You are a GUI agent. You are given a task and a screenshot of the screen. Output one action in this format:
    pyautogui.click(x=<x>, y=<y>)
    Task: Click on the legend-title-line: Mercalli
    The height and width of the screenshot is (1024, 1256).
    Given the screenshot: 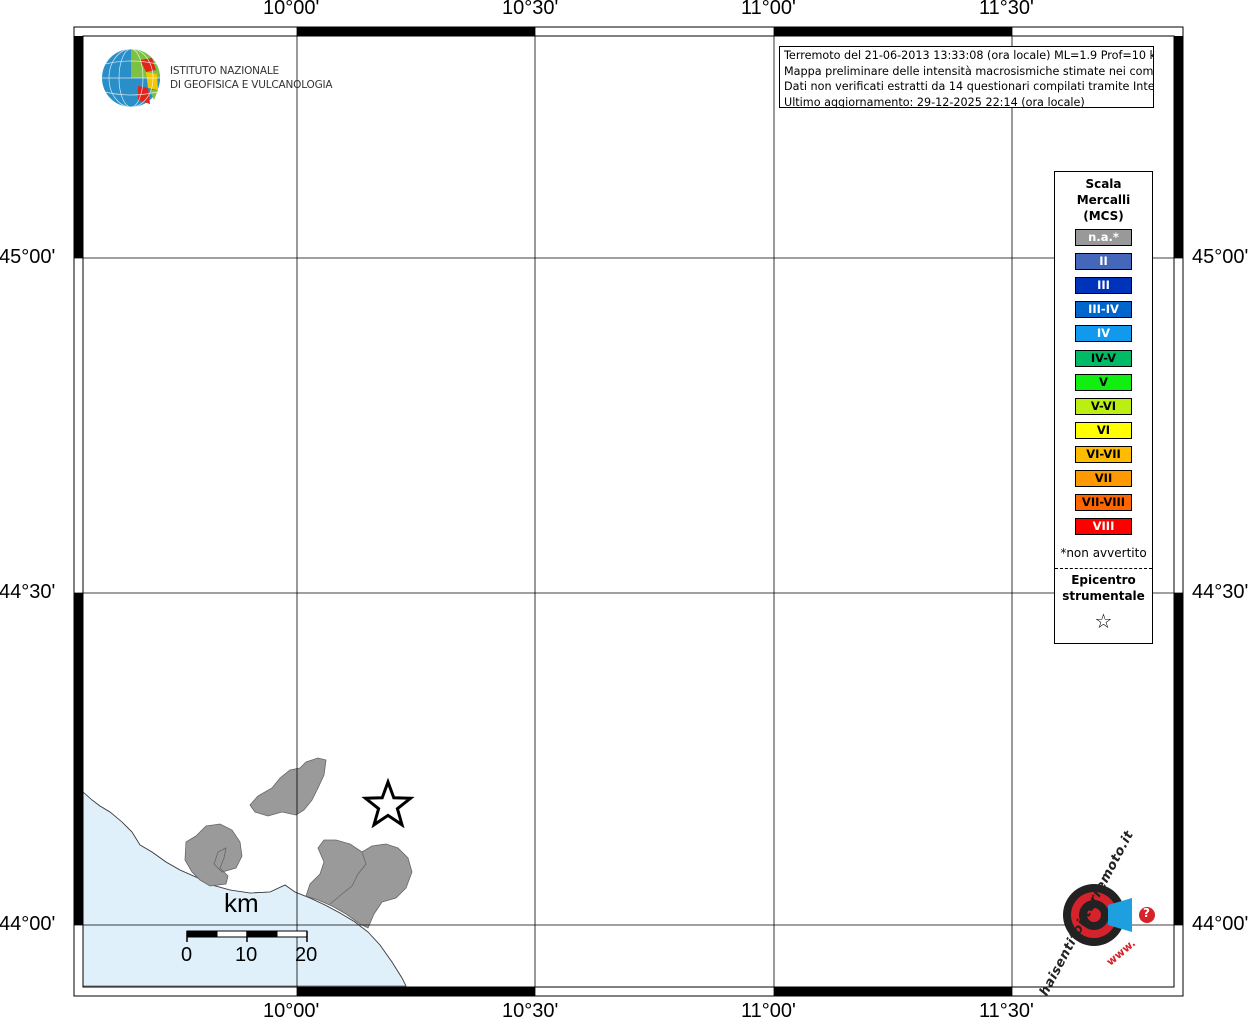 What is the action you would take?
    pyautogui.click(x=1103, y=200)
    